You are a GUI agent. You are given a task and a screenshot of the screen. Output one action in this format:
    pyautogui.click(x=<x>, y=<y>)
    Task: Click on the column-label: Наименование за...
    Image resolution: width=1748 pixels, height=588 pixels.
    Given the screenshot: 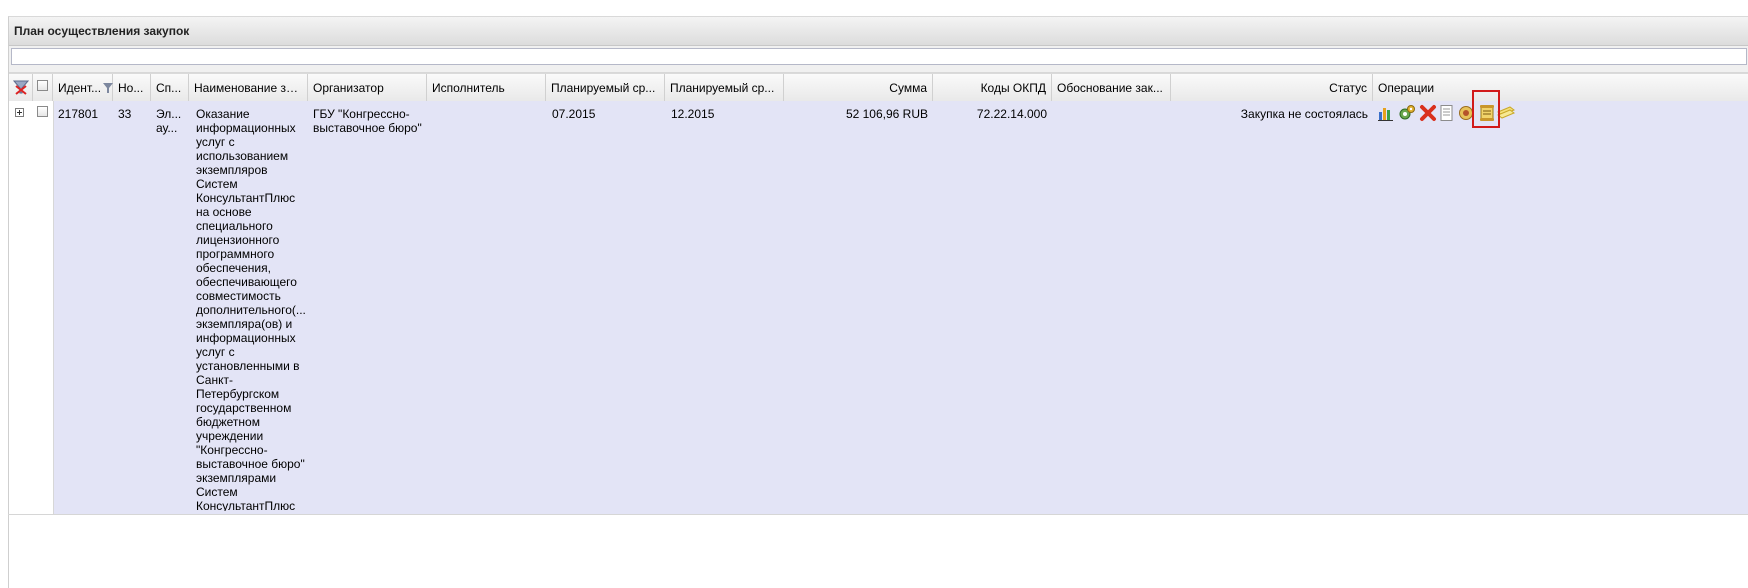 What is the action you would take?
    pyautogui.click(x=248, y=88)
    